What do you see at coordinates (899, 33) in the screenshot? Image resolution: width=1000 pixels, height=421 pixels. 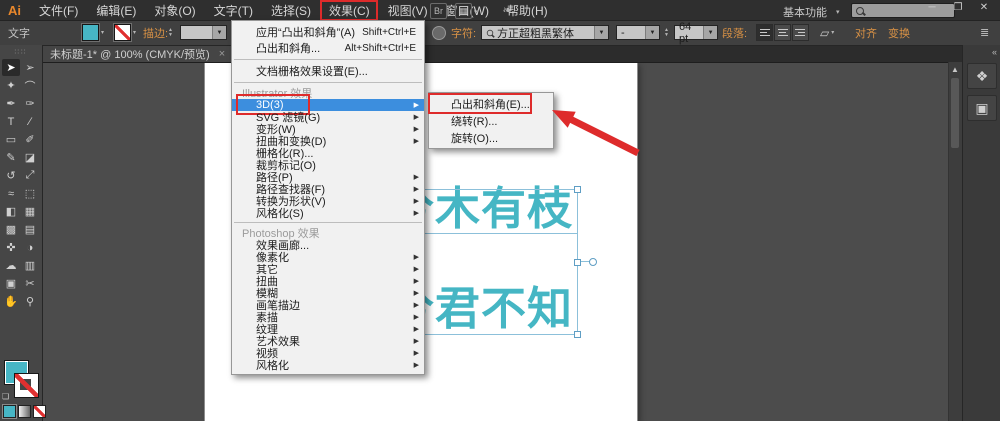 I see `transform-panel-label: 变换` at bounding box center [899, 33].